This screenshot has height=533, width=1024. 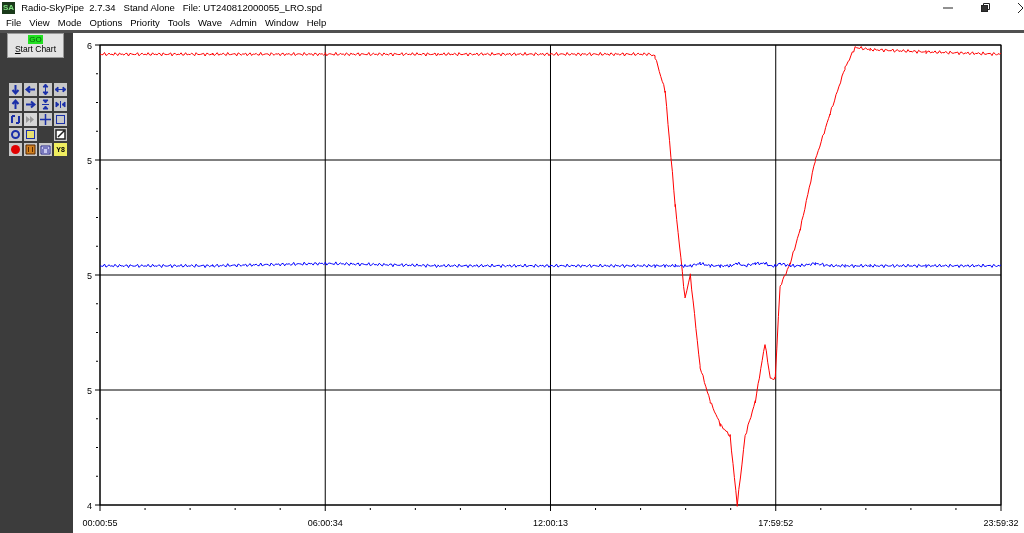 What do you see at coordinates (30, 104) in the screenshot?
I see `right-tool-icon` at bounding box center [30, 104].